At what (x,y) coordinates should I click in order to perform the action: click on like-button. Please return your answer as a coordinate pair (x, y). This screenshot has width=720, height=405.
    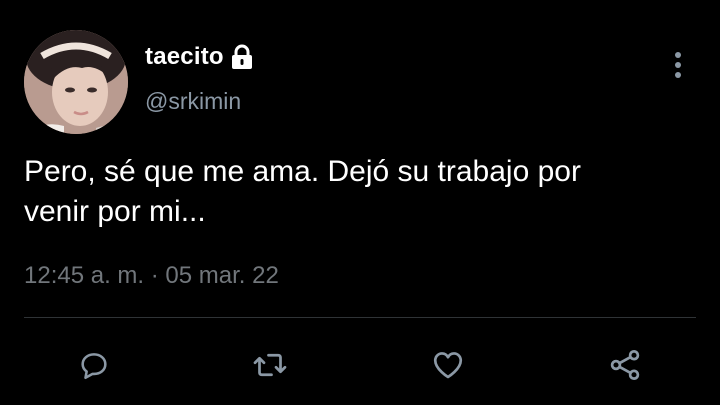
    Looking at the image, I should click on (448, 365).